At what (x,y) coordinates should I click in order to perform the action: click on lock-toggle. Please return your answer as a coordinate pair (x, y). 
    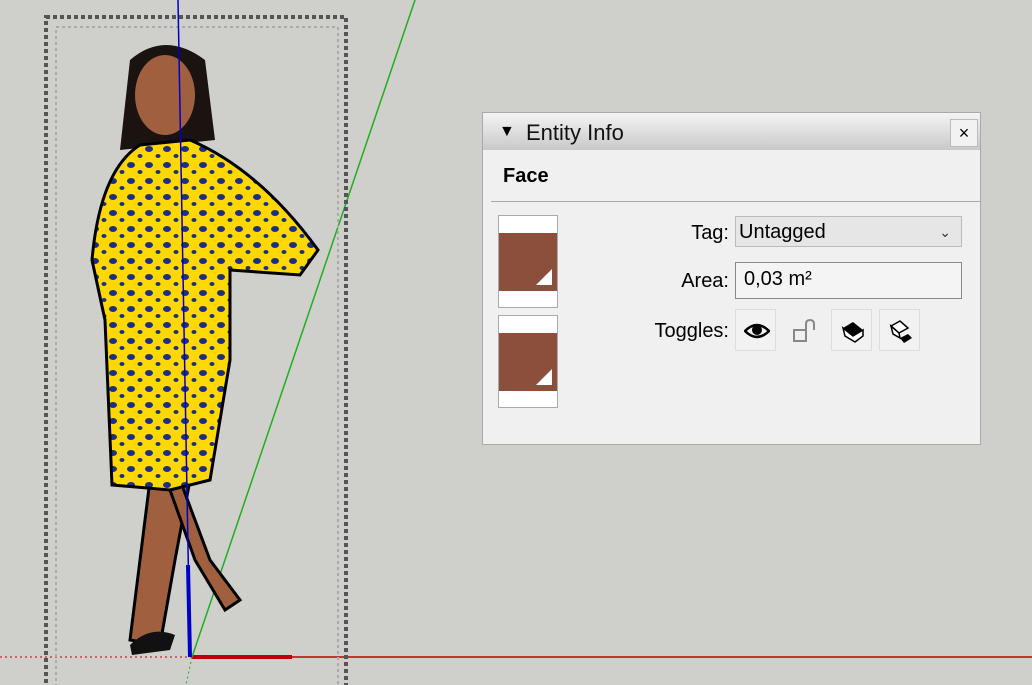
    Looking at the image, I should click on (803, 330).